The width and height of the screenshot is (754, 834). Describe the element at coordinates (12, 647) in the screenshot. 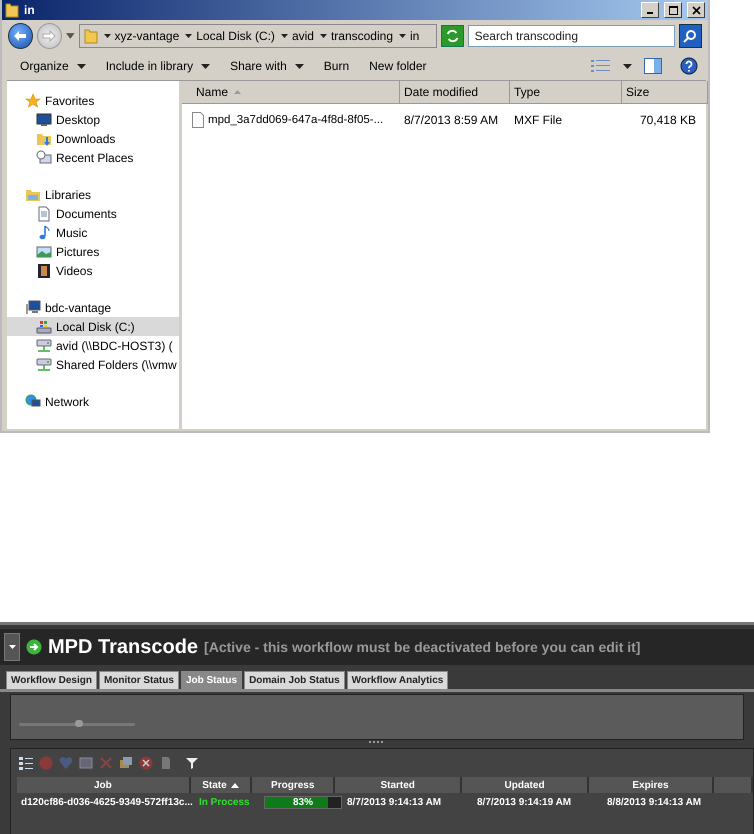

I see `dropdown-button` at that location.